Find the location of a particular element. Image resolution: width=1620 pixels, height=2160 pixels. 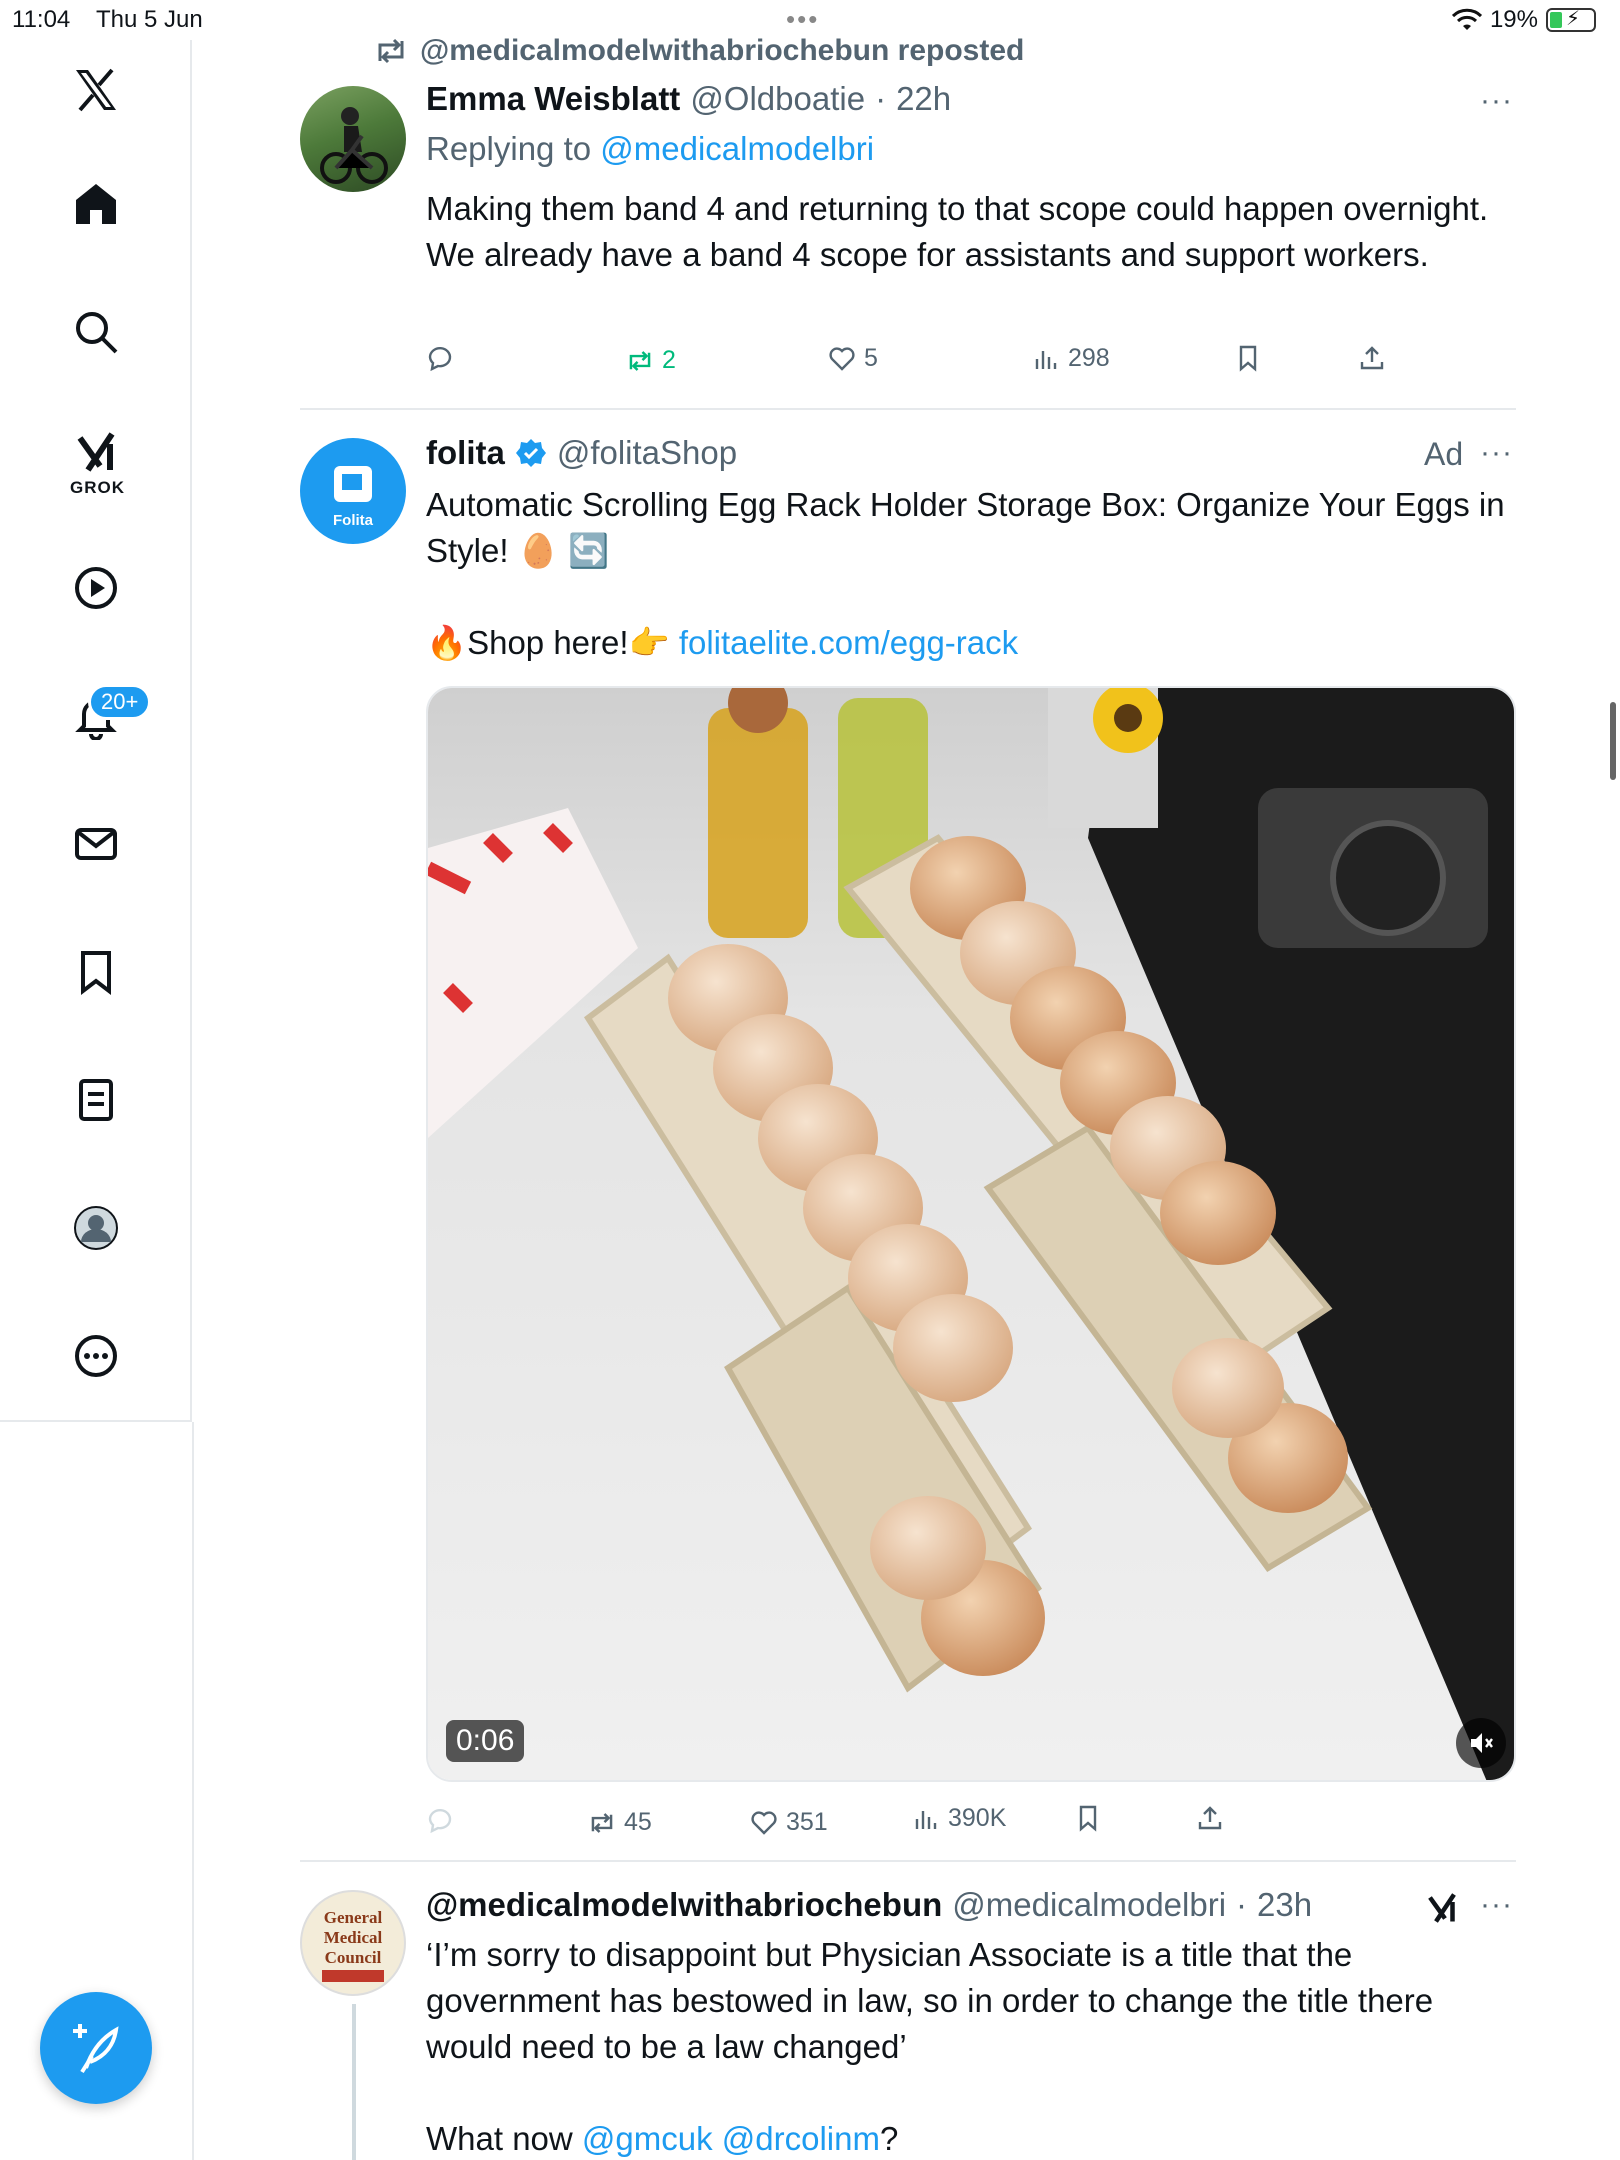

bookmarks-icon is located at coordinates (96, 972).